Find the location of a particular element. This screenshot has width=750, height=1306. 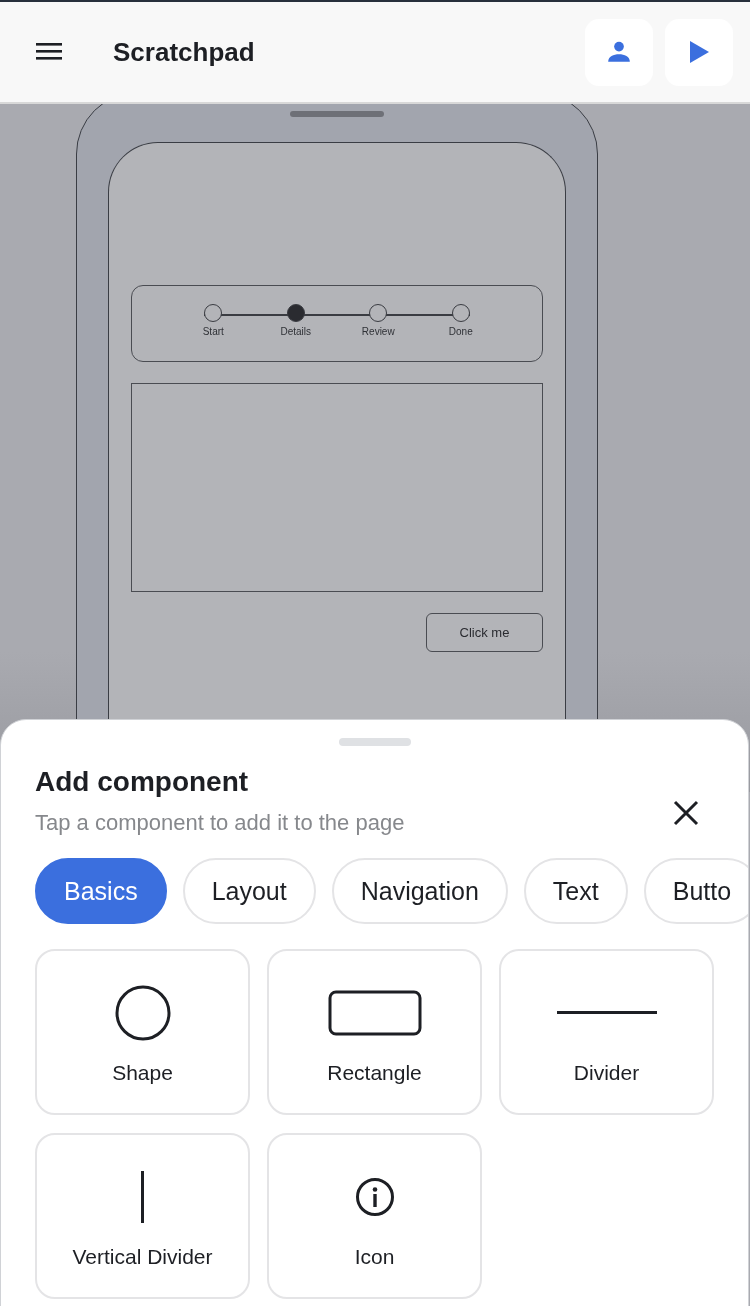

component-label: Icon is located at coordinates (374, 1257).